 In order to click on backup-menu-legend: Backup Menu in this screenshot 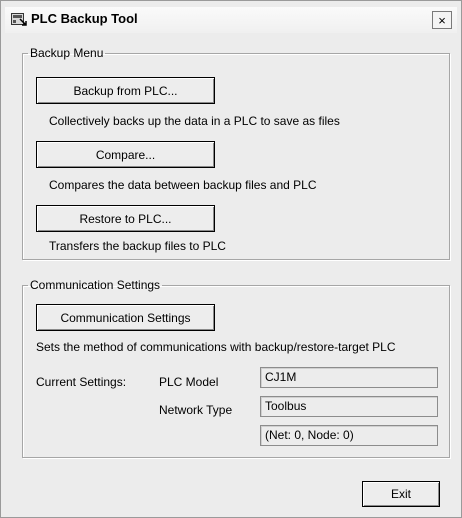, I will do `click(67, 53)`.